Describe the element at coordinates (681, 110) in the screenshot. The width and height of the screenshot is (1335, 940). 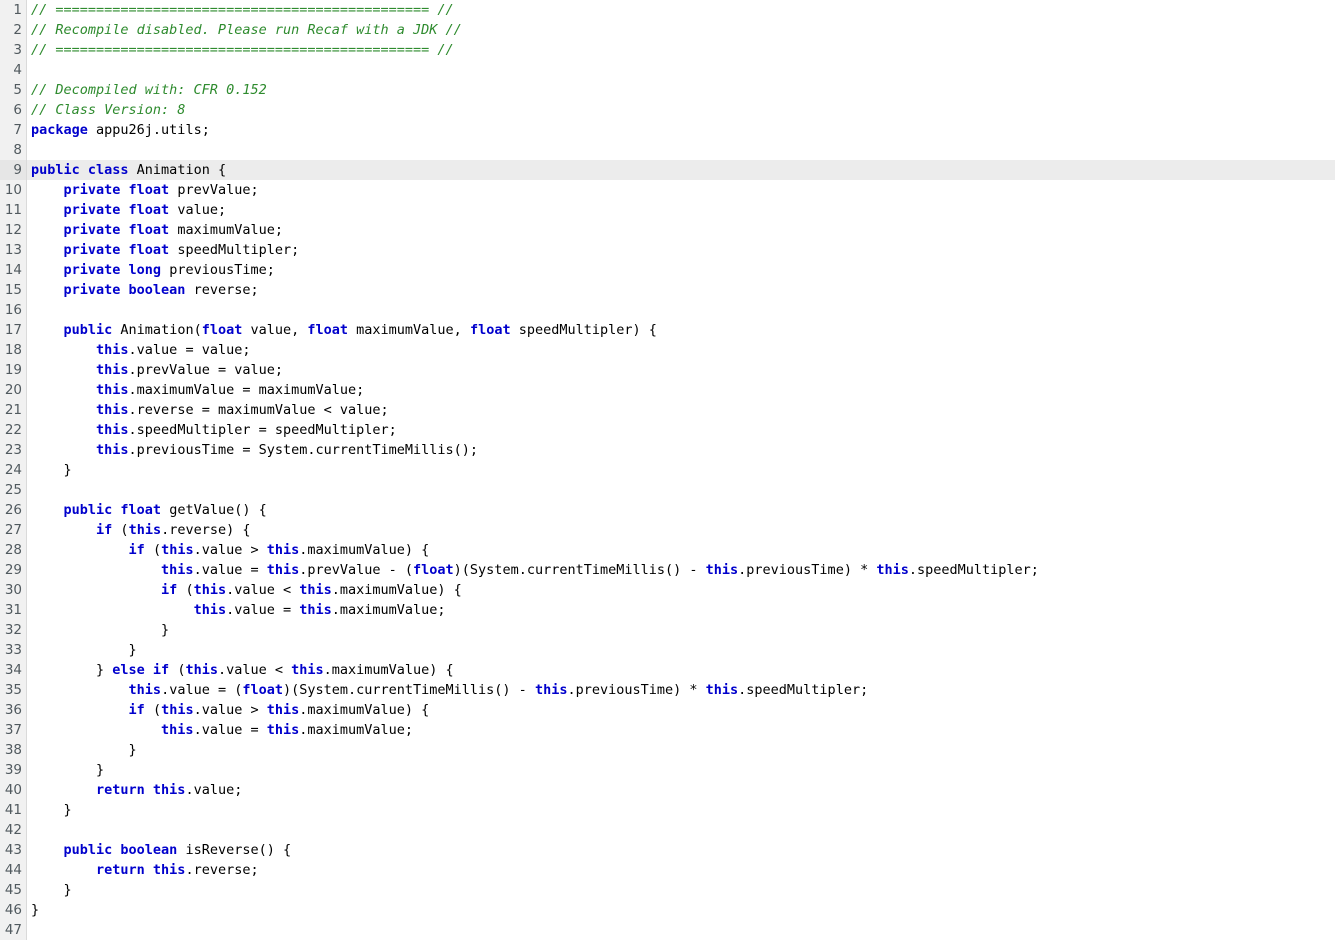
I see `code-line-text: // Class Version: 8` at that location.